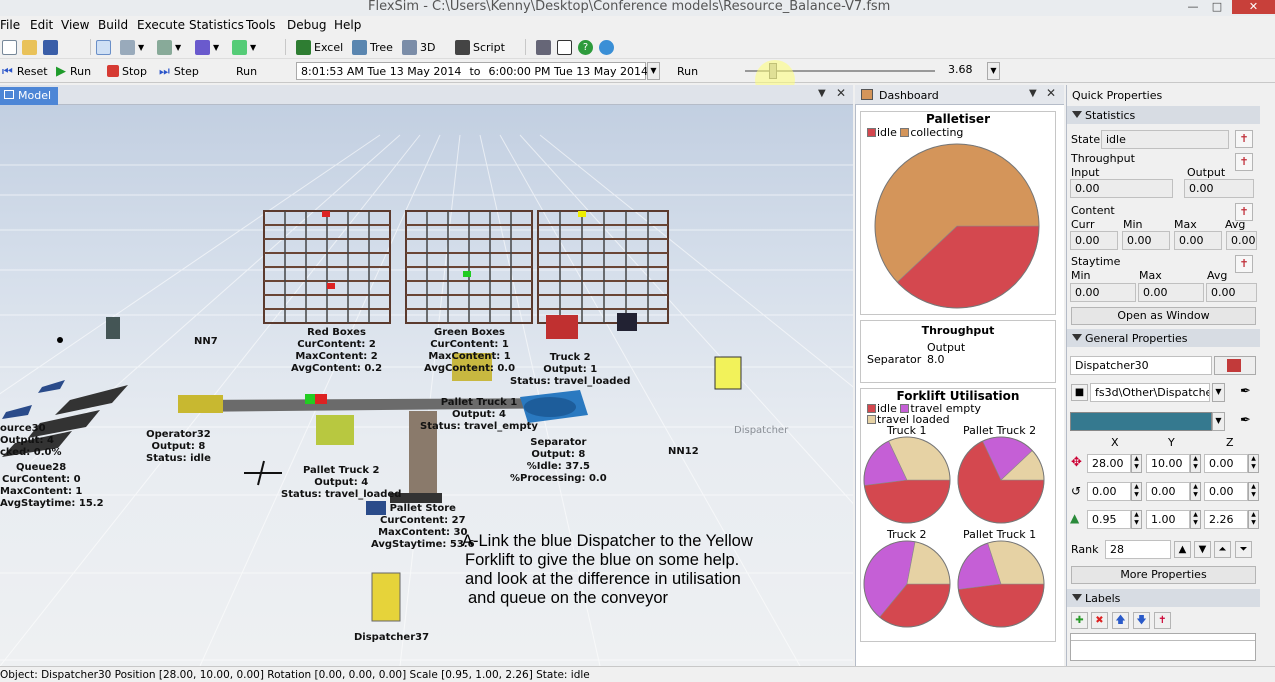 Image resolution: width=1275 pixels, height=682 pixels. I want to click on scale-x-field: 0.95, so click(1109, 519).